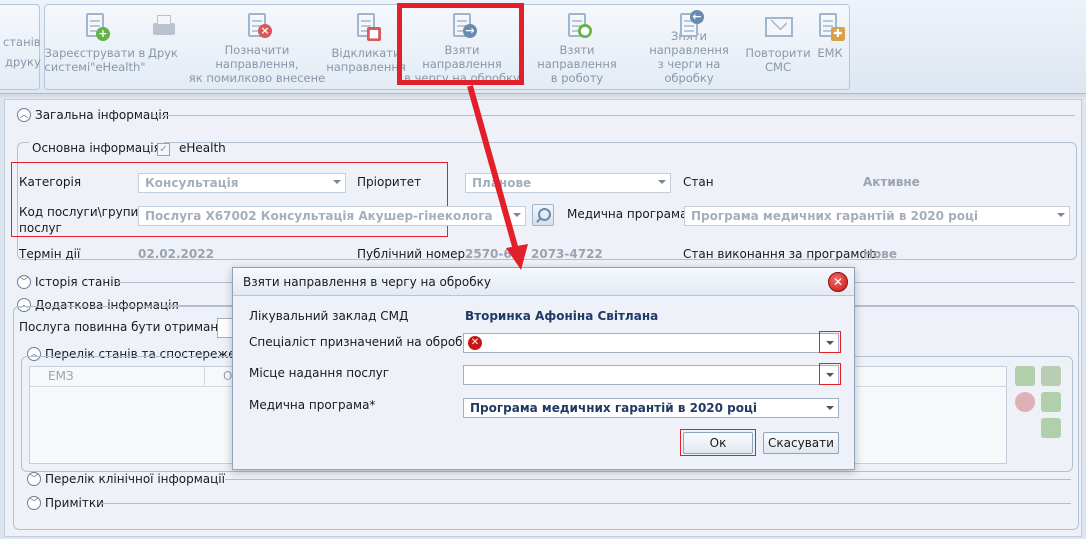 The height and width of the screenshot is (539, 1086). I want to click on dialog-titlebar: Взяти направлення в чергу на обробку, so click(543, 282).